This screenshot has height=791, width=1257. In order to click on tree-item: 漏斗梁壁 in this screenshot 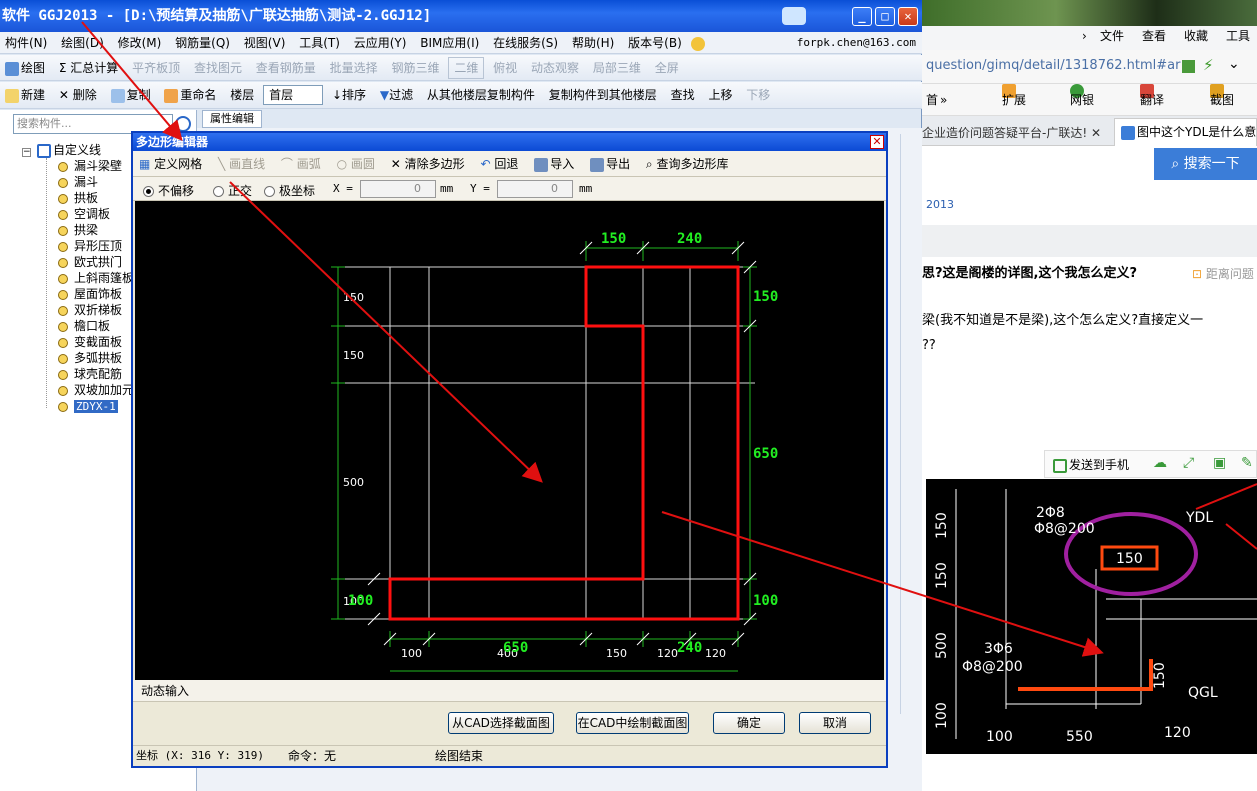, I will do `click(90, 166)`.